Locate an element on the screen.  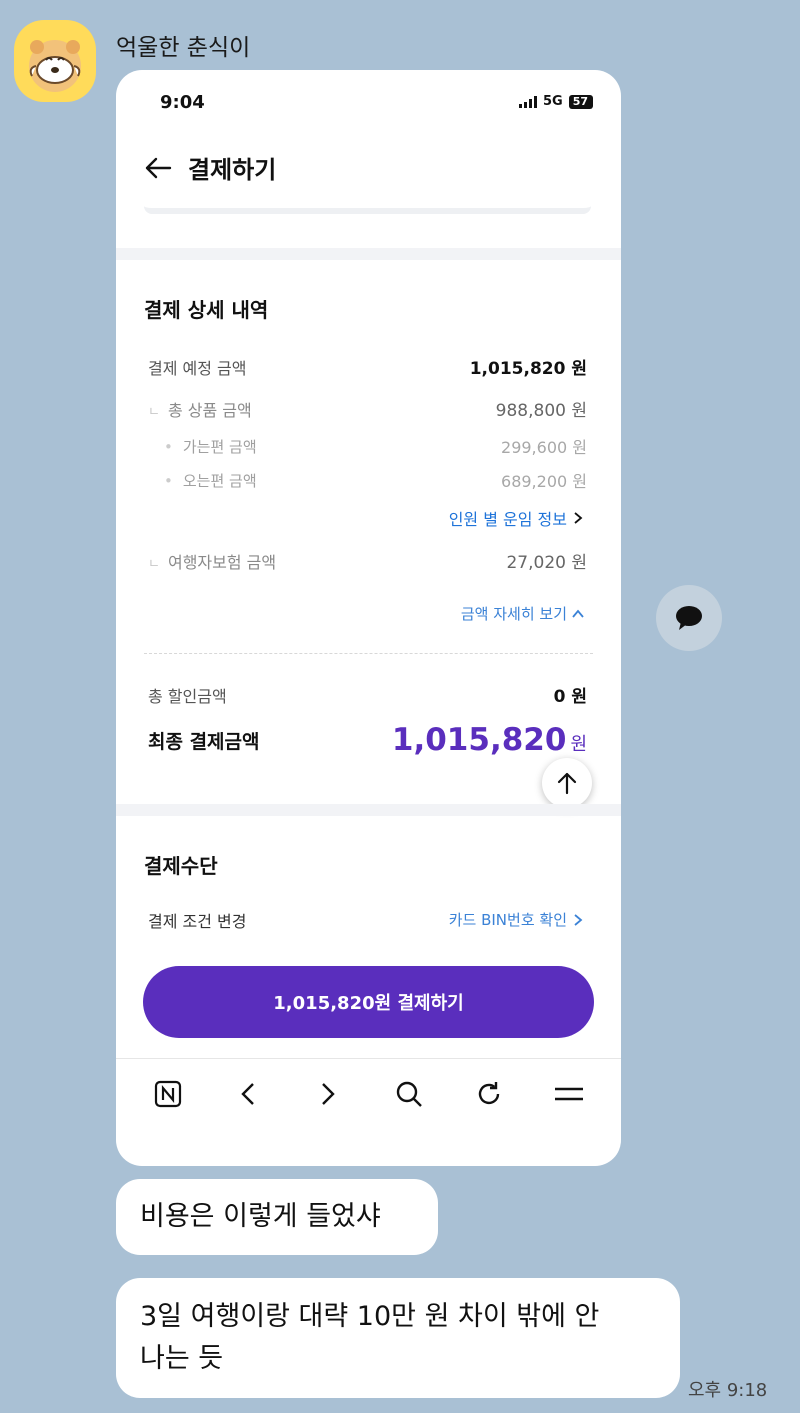
avatar is located at coordinates (55, 61).